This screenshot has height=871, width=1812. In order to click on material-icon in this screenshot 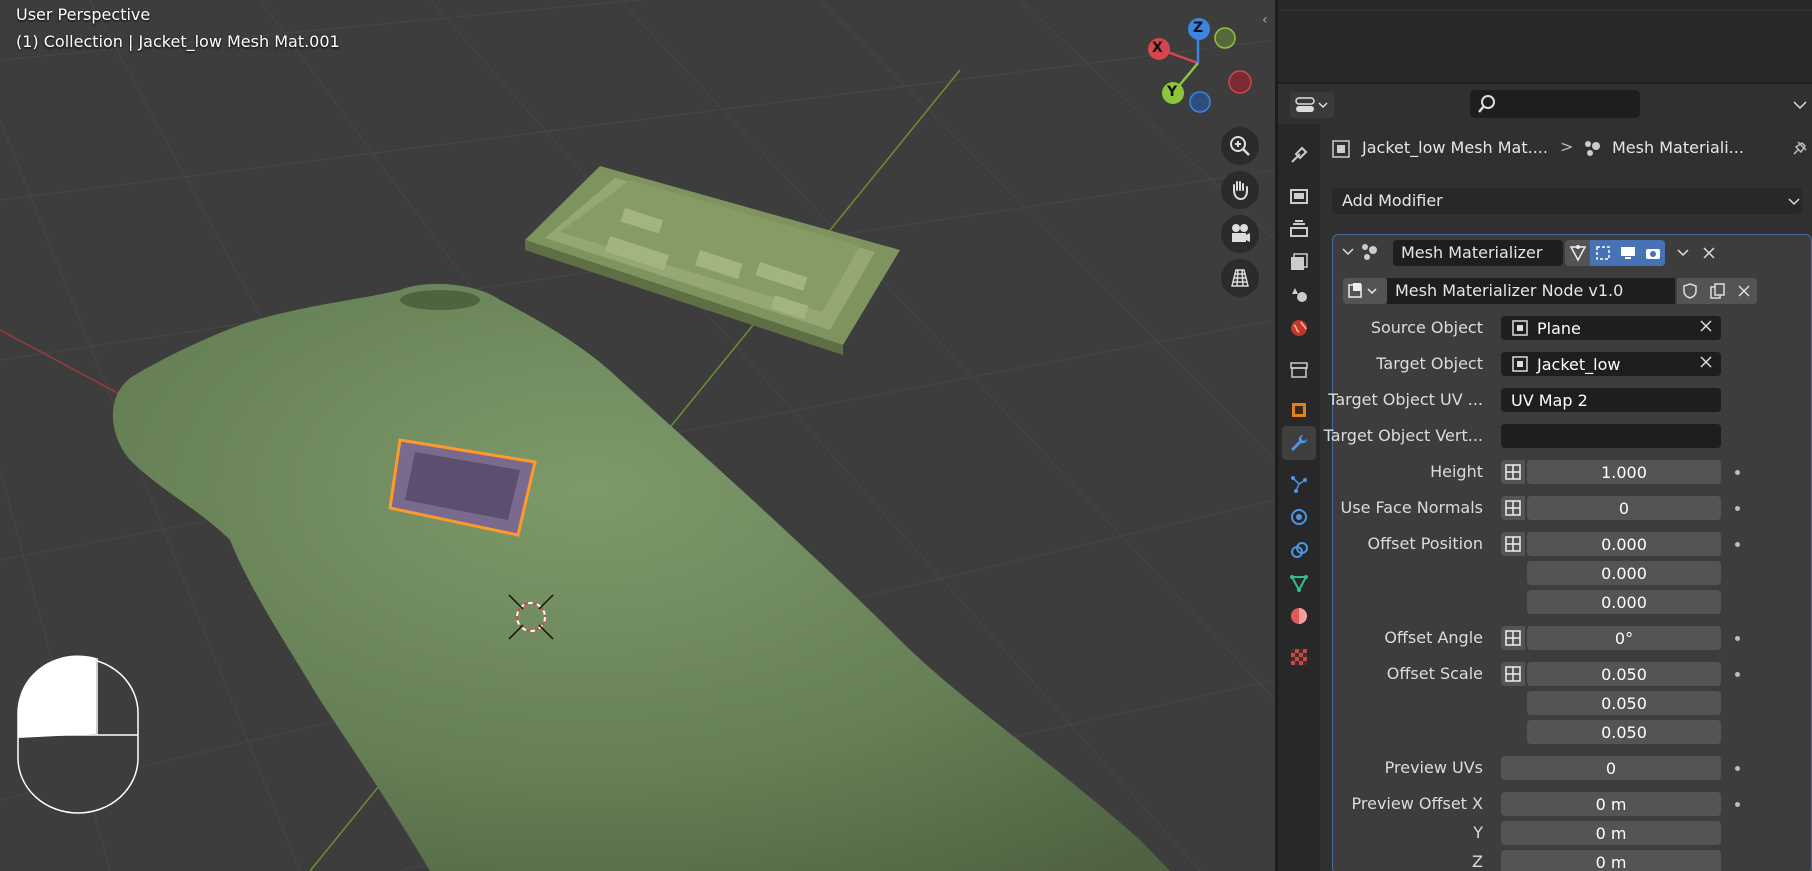, I will do `click(1299, 616)`.